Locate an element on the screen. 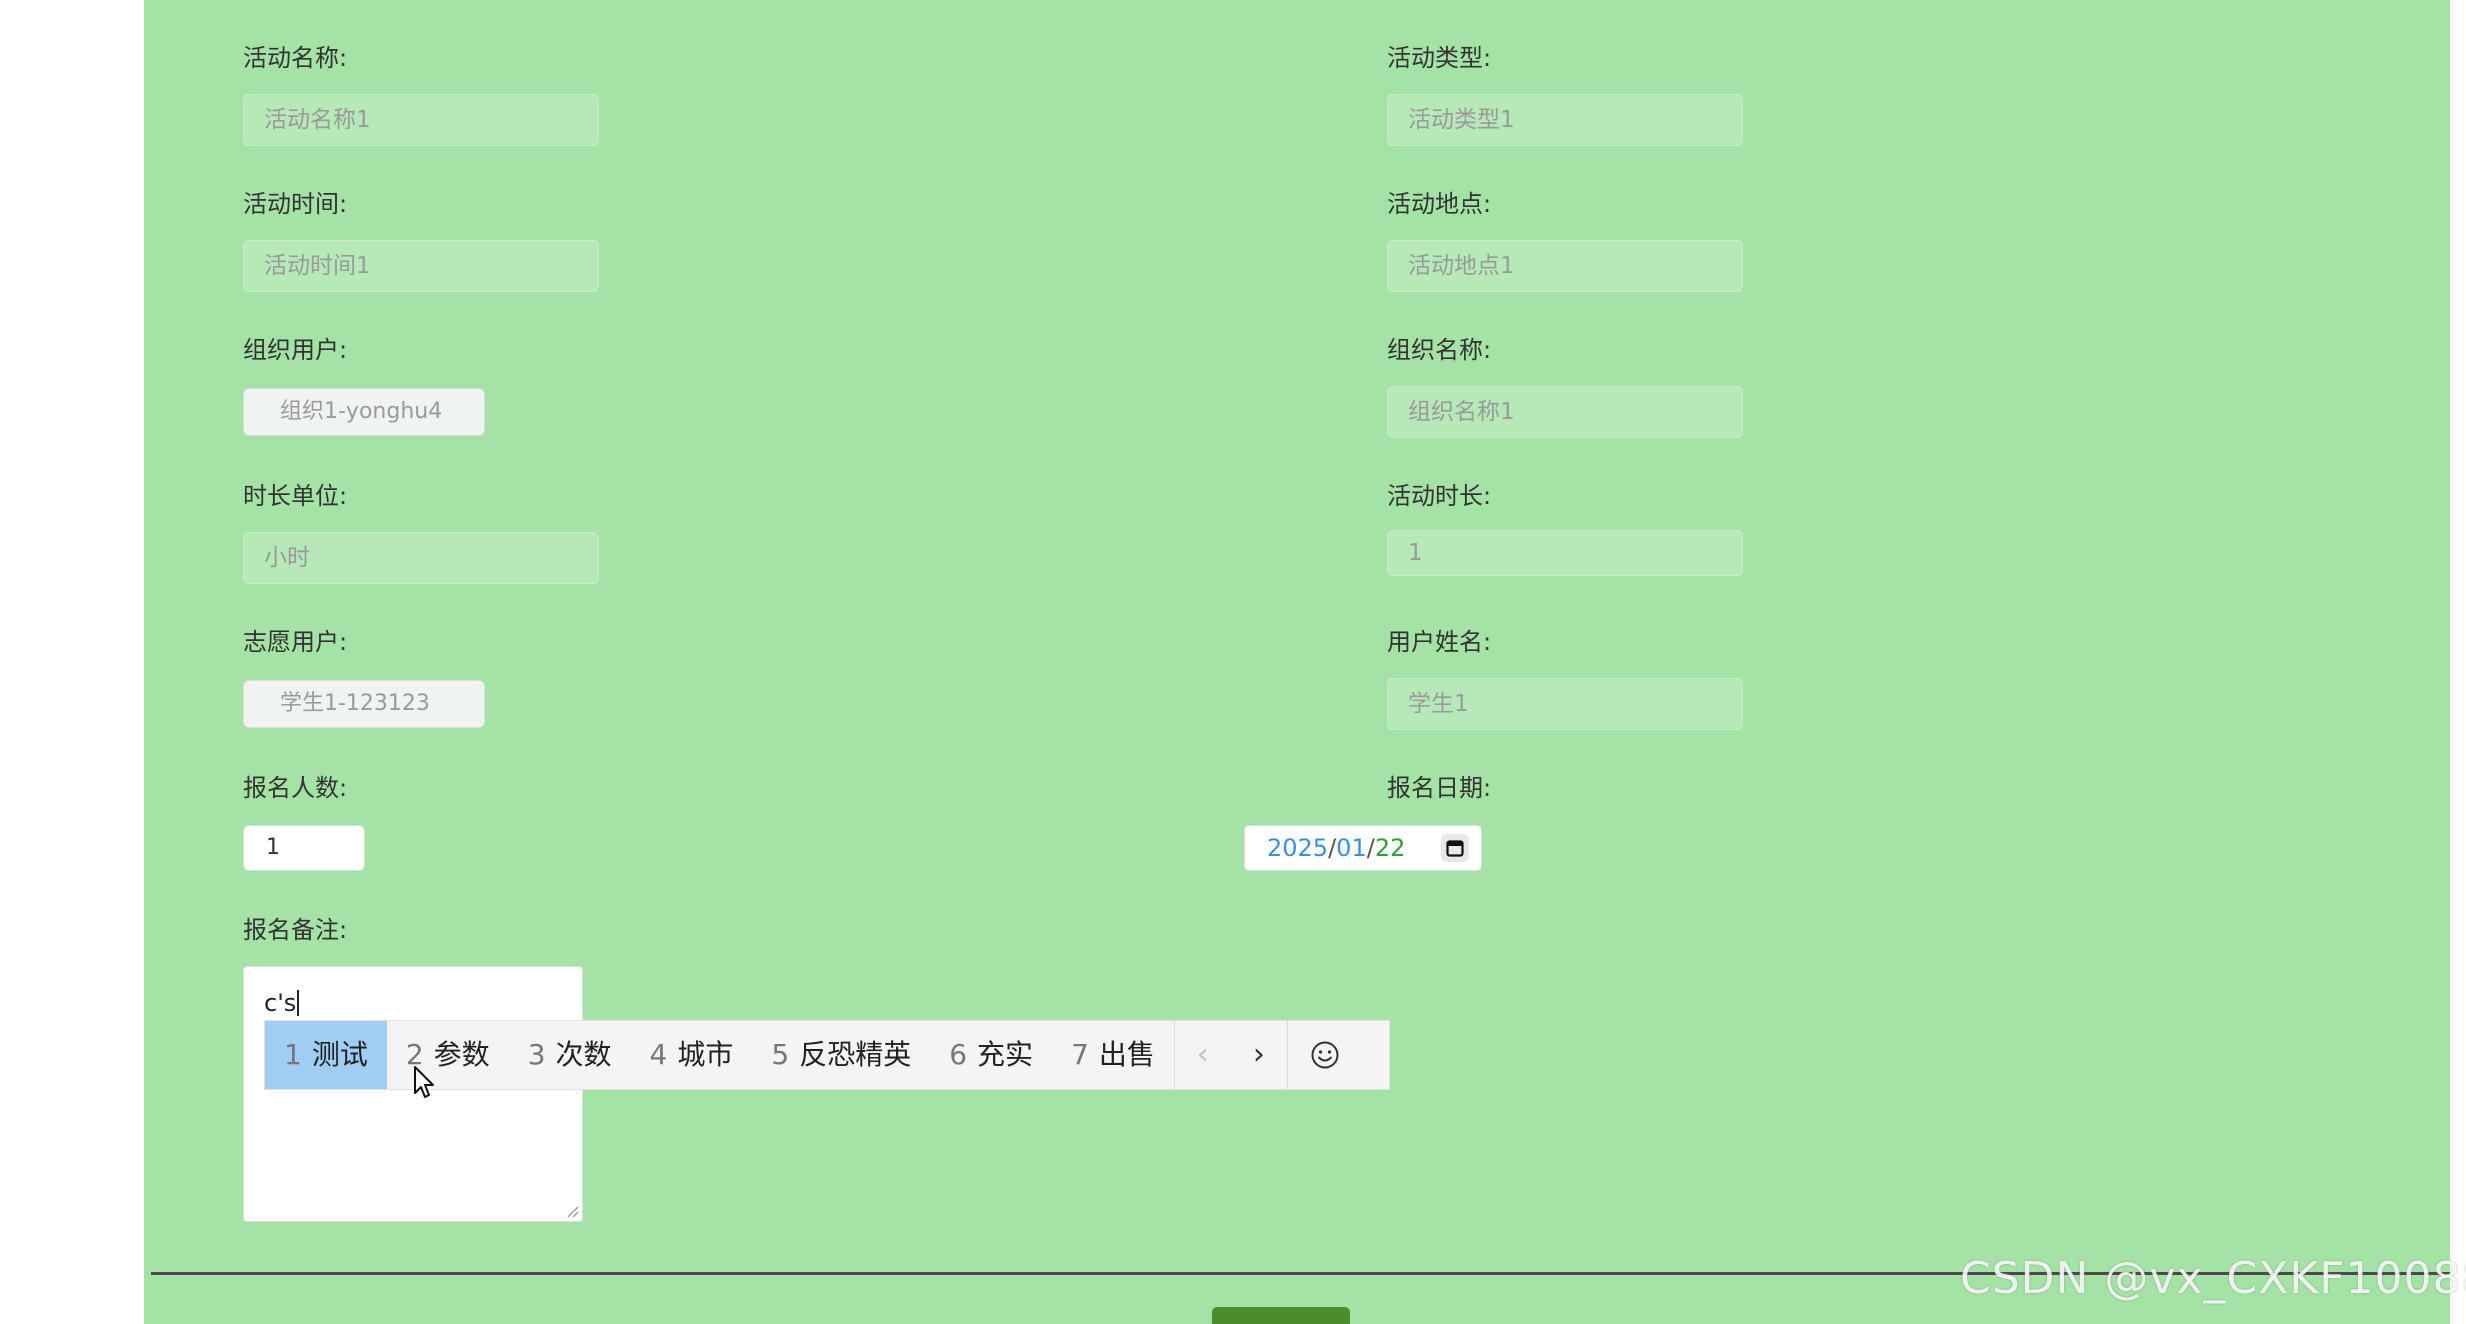 The height and width of the screenshot is (1324, 2466). activity-place-label: 活动地点: is located at coordinates (1439, 204).